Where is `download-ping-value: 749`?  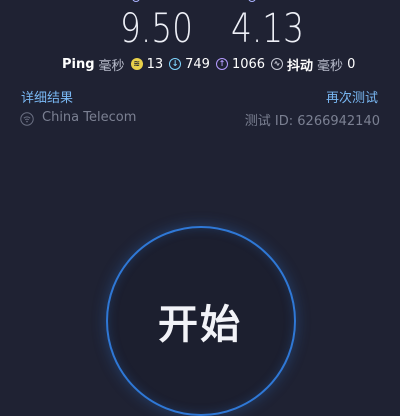
download-ping-value: 749 is located at coordinates (197, 64).